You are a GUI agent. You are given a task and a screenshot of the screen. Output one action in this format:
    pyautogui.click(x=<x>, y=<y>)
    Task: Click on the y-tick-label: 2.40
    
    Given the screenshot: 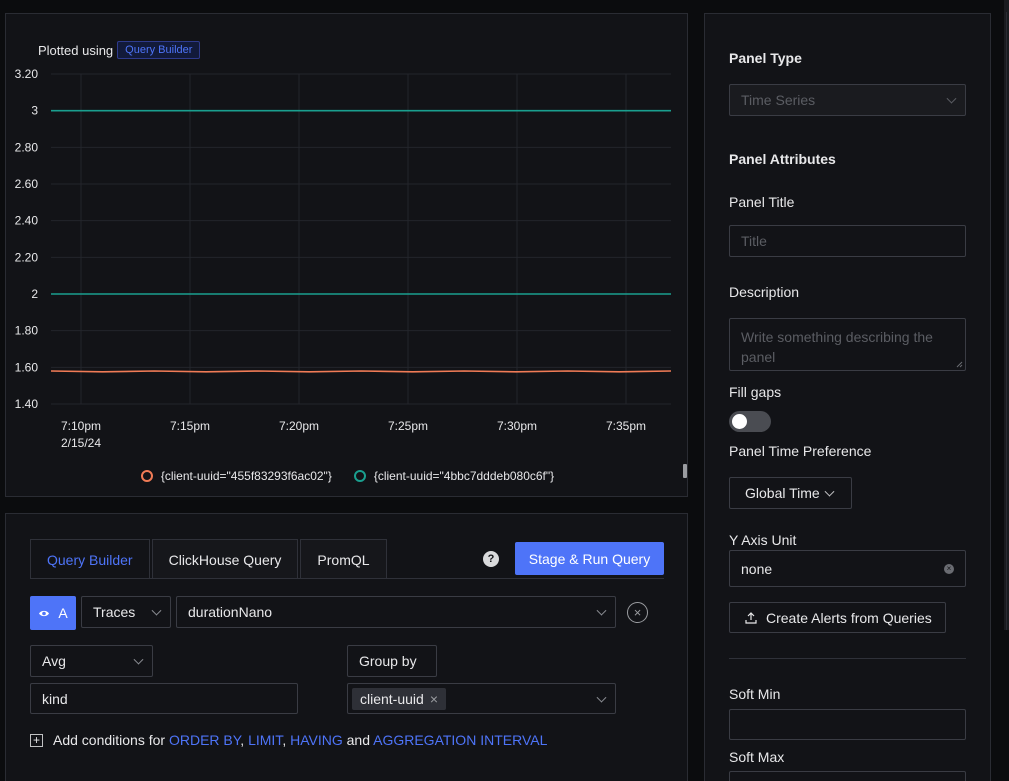 What is the action you would take?
    pyautogui.click(x=27, y=221)
    